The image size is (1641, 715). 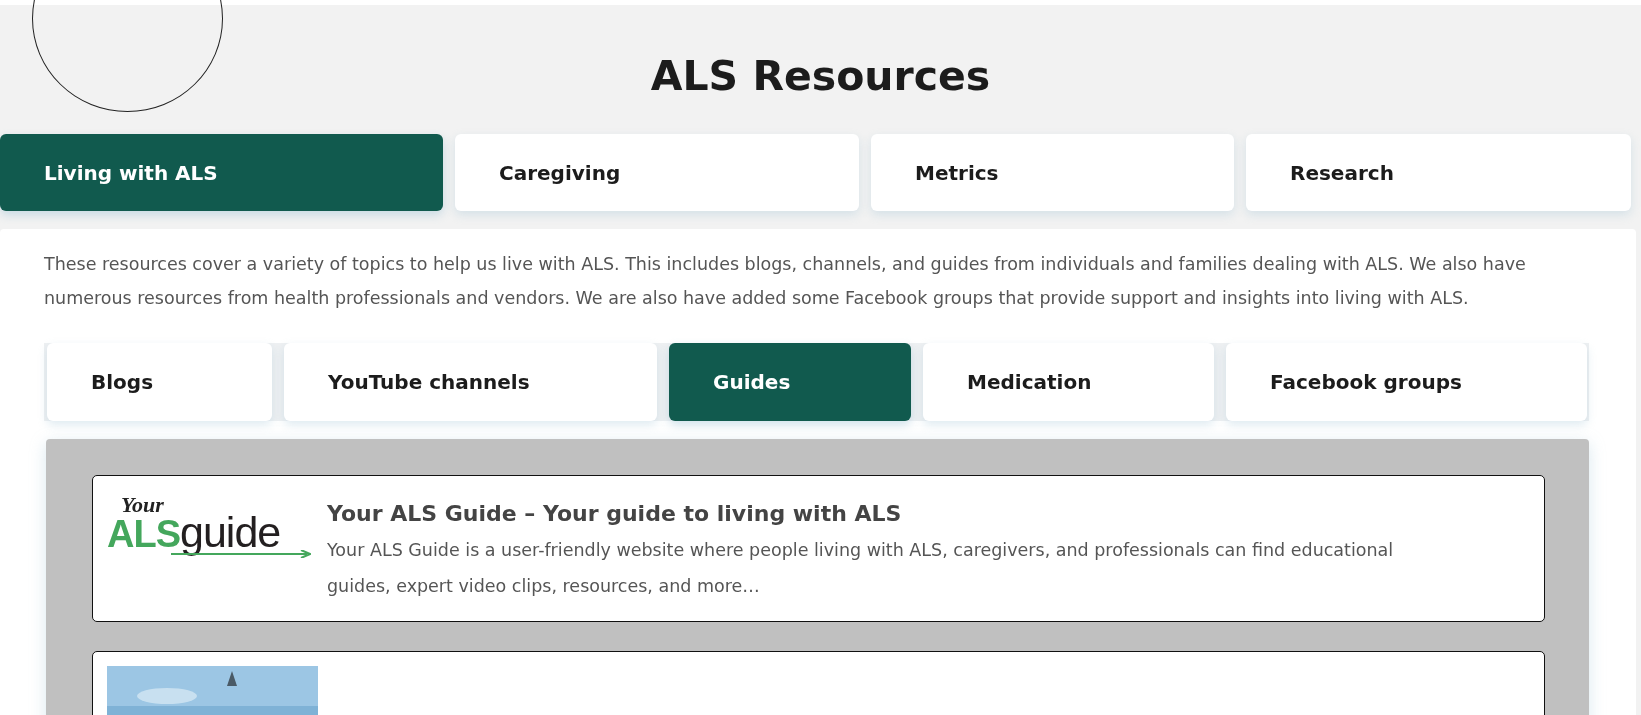 What do you see at coordinates (820, 76) in the screenshot?
I see `page-title: ALS Resources` at bounding box center [820, 76].